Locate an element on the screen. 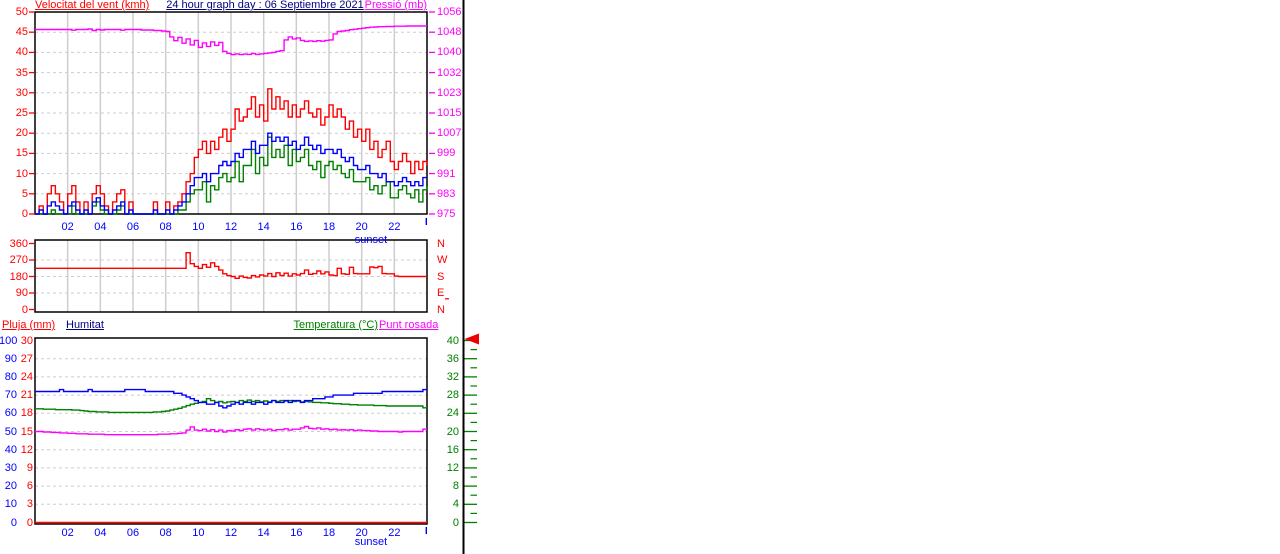 The image size is (1280, 554). page-title: 24 hour graph day : 06 Septiembre 2021 is located at coordinates (265, 5).